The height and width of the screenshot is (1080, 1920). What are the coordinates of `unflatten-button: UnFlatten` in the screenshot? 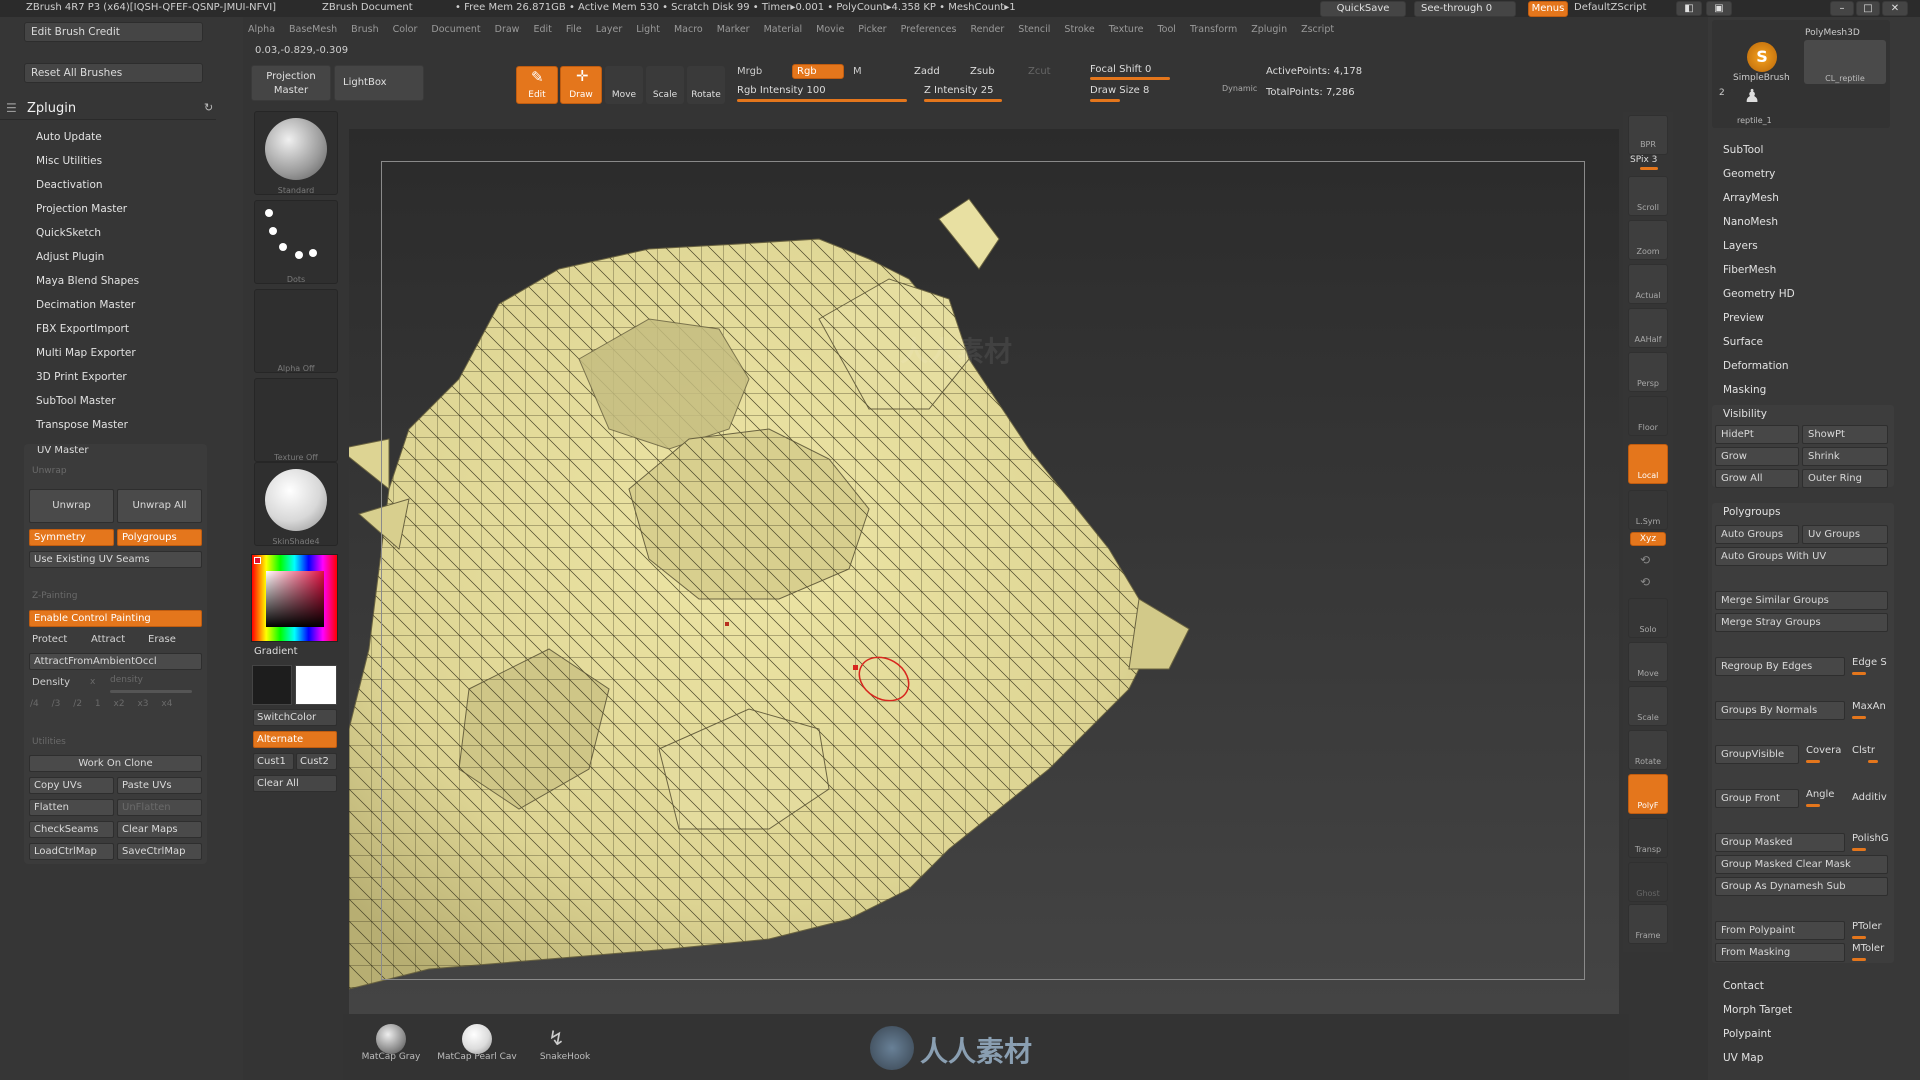 It's located at (159, 807).